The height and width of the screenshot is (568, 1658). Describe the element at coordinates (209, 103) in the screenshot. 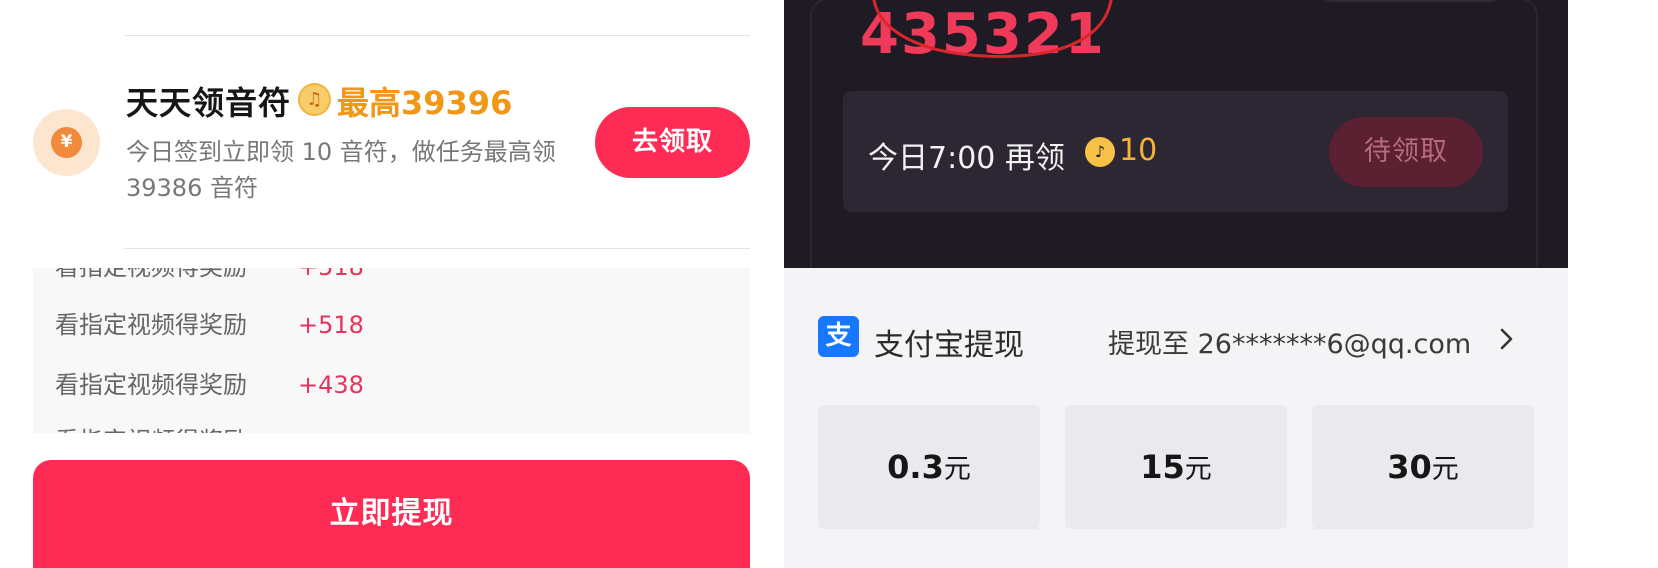

I see `task-title: 天天领音符` at that location.